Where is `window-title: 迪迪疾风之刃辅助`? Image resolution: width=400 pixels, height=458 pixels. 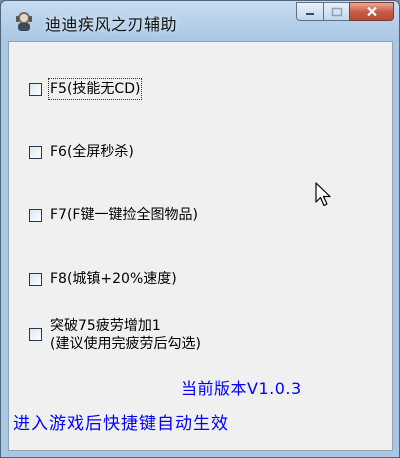 window-title: 迪迪疾风之刃辅助 is located at coordinates (111, 24).